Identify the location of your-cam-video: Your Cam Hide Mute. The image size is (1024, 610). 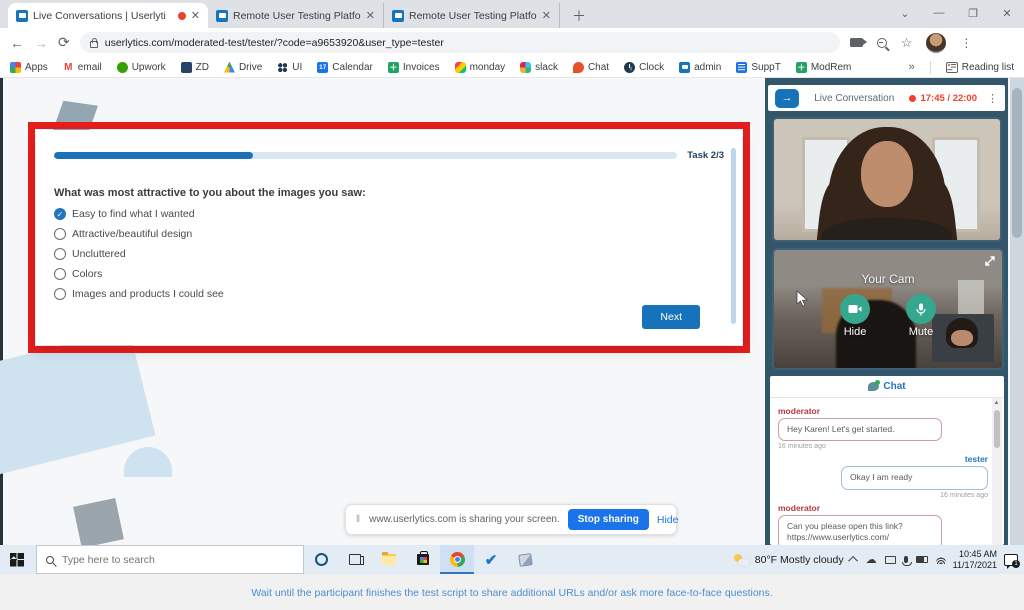
(888, 309).